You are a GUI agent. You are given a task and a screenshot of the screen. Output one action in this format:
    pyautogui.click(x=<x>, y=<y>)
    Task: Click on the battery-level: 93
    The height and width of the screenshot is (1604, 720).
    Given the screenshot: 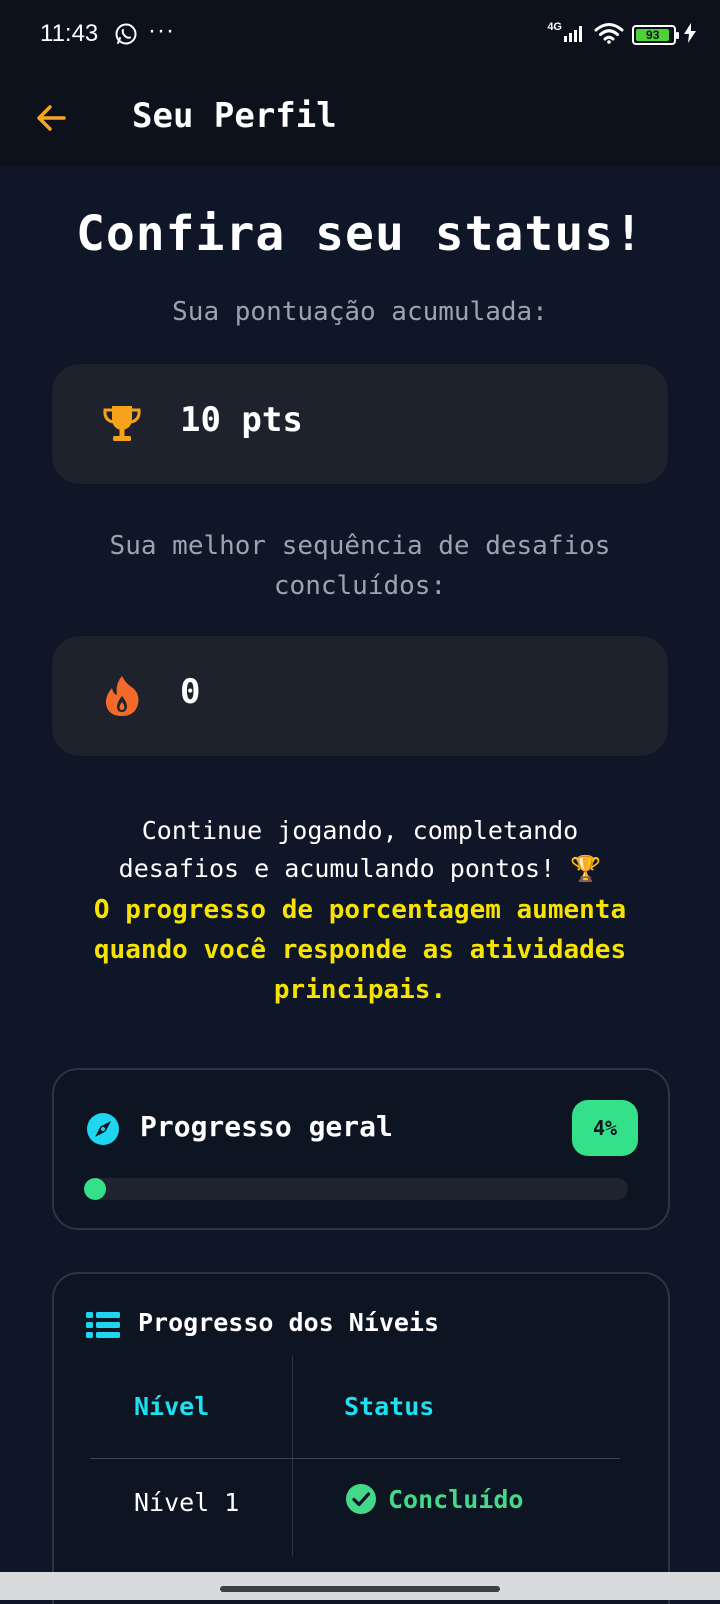 What is the action you would take?
    pyautogui.click(x=653, y=35)
    